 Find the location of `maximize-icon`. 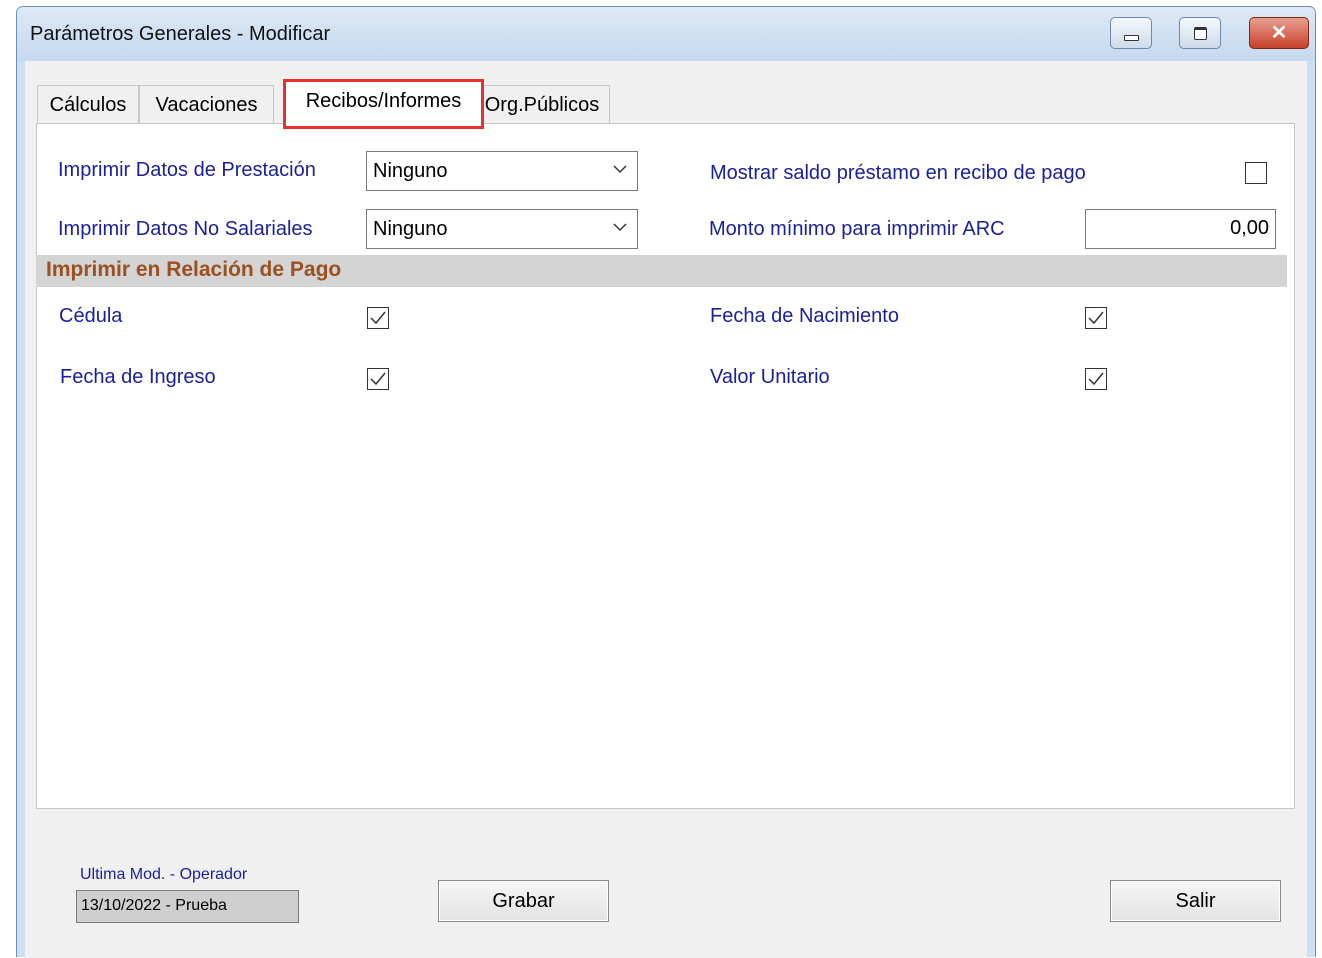

maximize-icon is located at coordinates (1200, 33).